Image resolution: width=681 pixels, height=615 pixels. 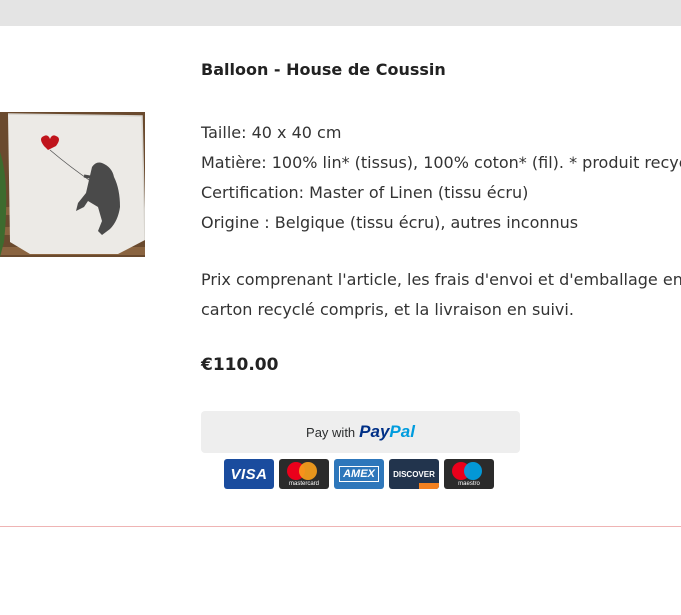 I want to click on spec-size: Taille: 40 x 40 cm, so click(x=271, y=132).